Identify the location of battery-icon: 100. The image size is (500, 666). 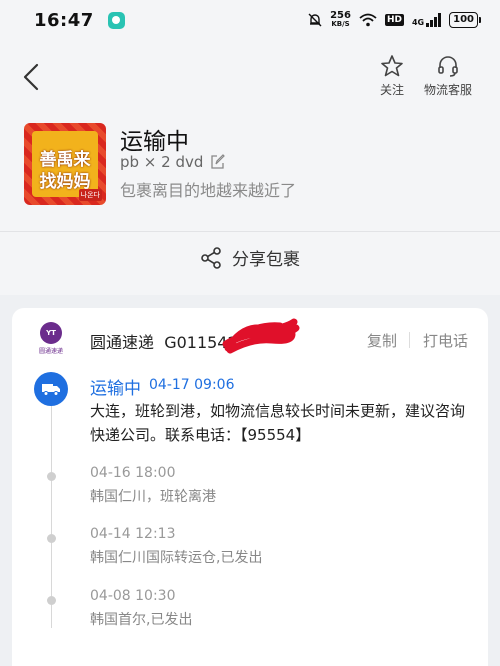
(465, 20).